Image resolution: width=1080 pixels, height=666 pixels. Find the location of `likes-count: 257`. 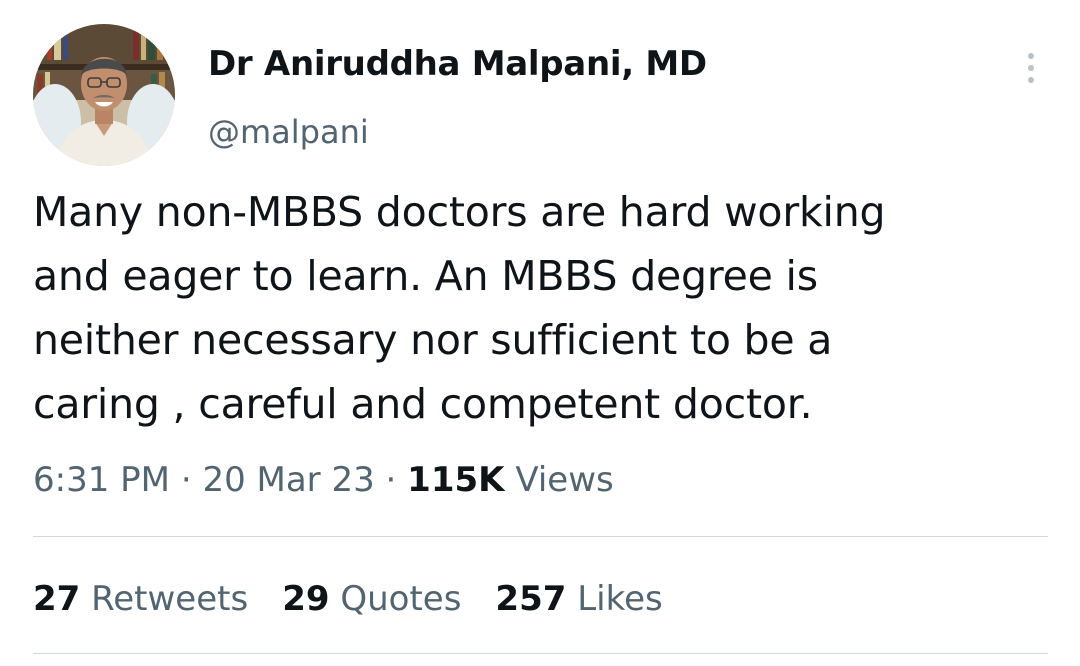

likes-count: 257 is located at coordinates (531, 599).